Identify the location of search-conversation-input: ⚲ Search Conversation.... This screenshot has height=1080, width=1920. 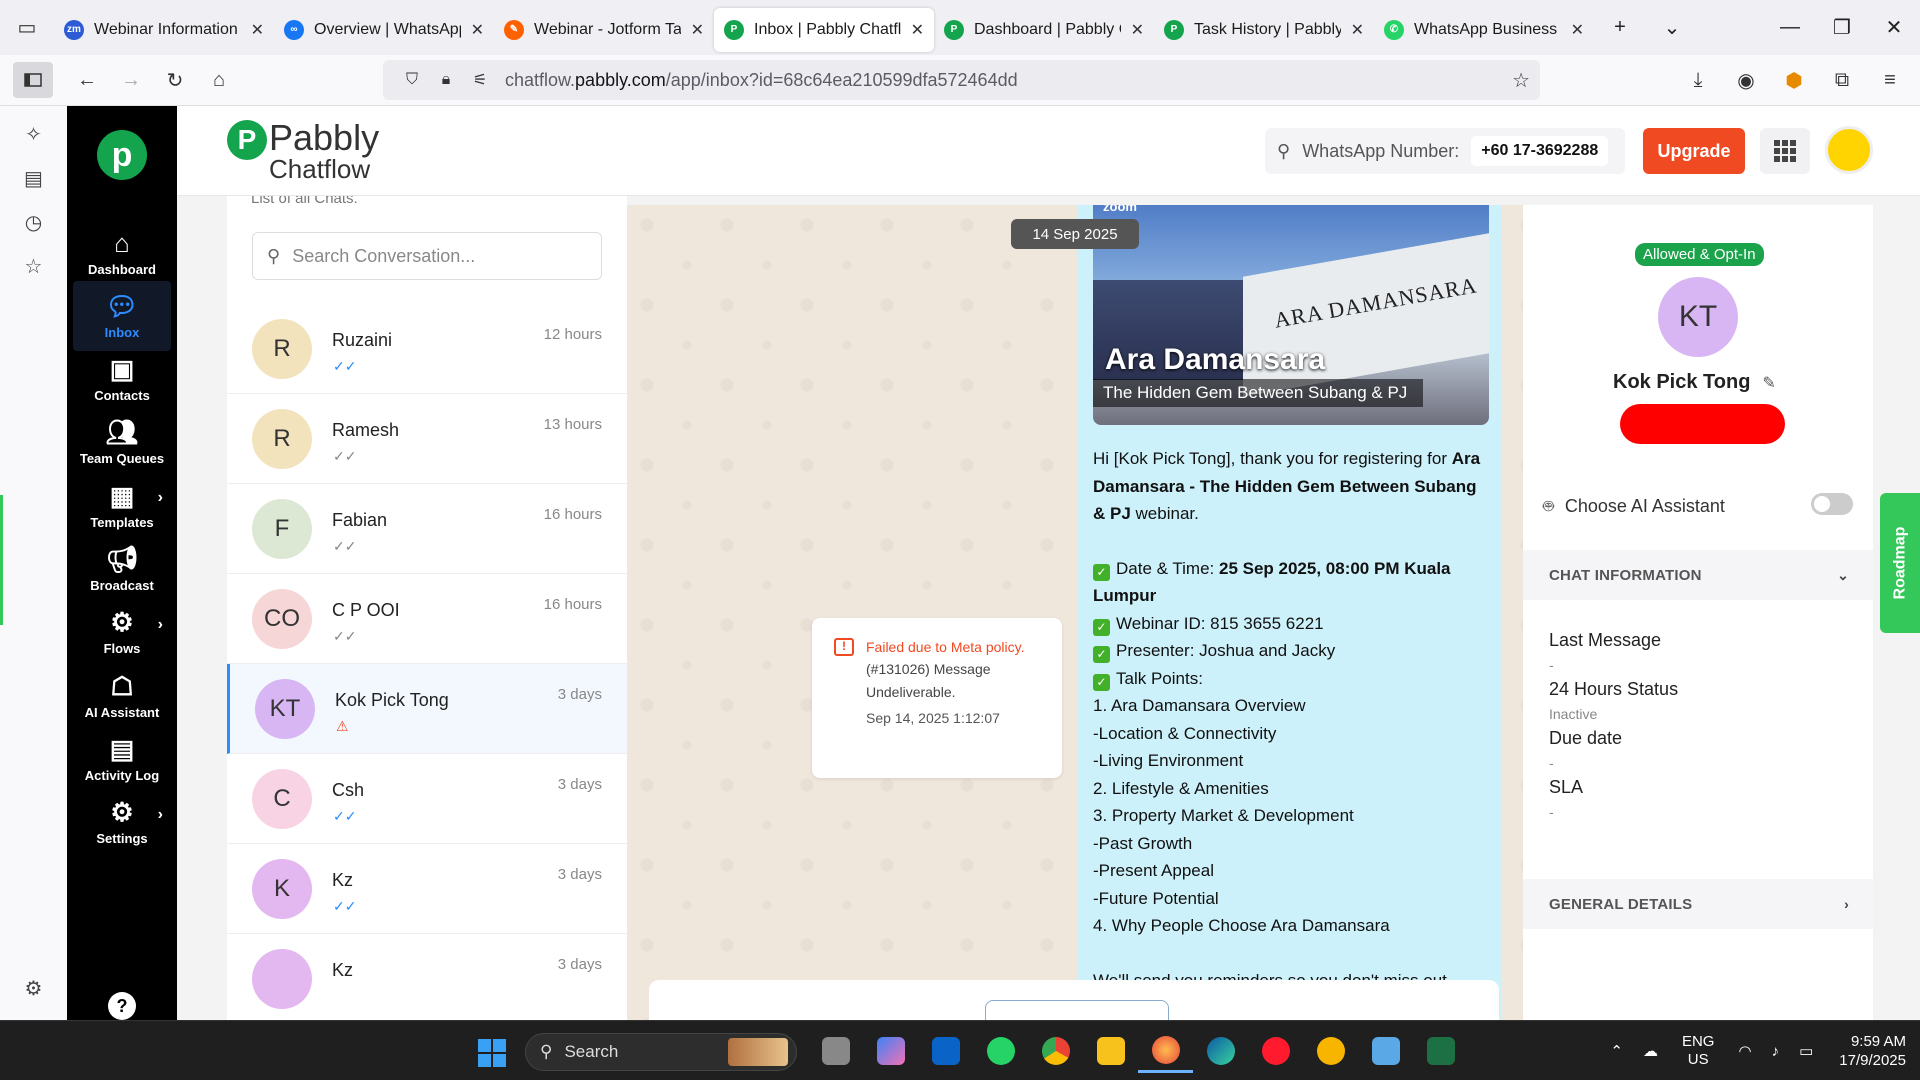
(427, 256).